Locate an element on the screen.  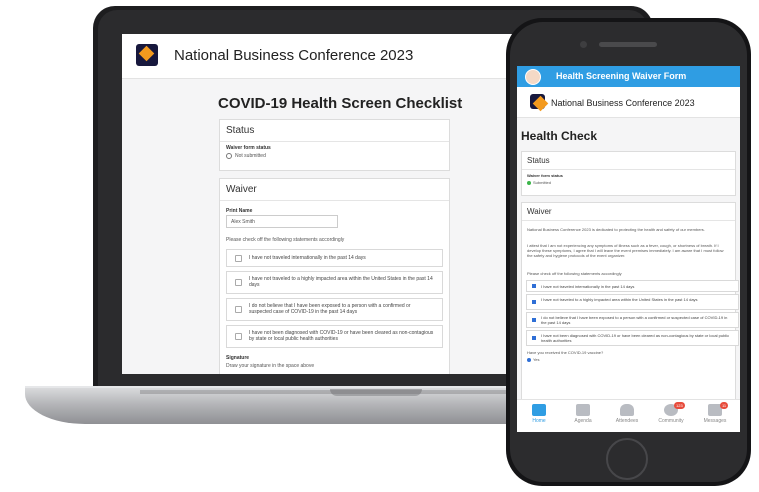
tab-home: Home is located at coordinates (539, 414).